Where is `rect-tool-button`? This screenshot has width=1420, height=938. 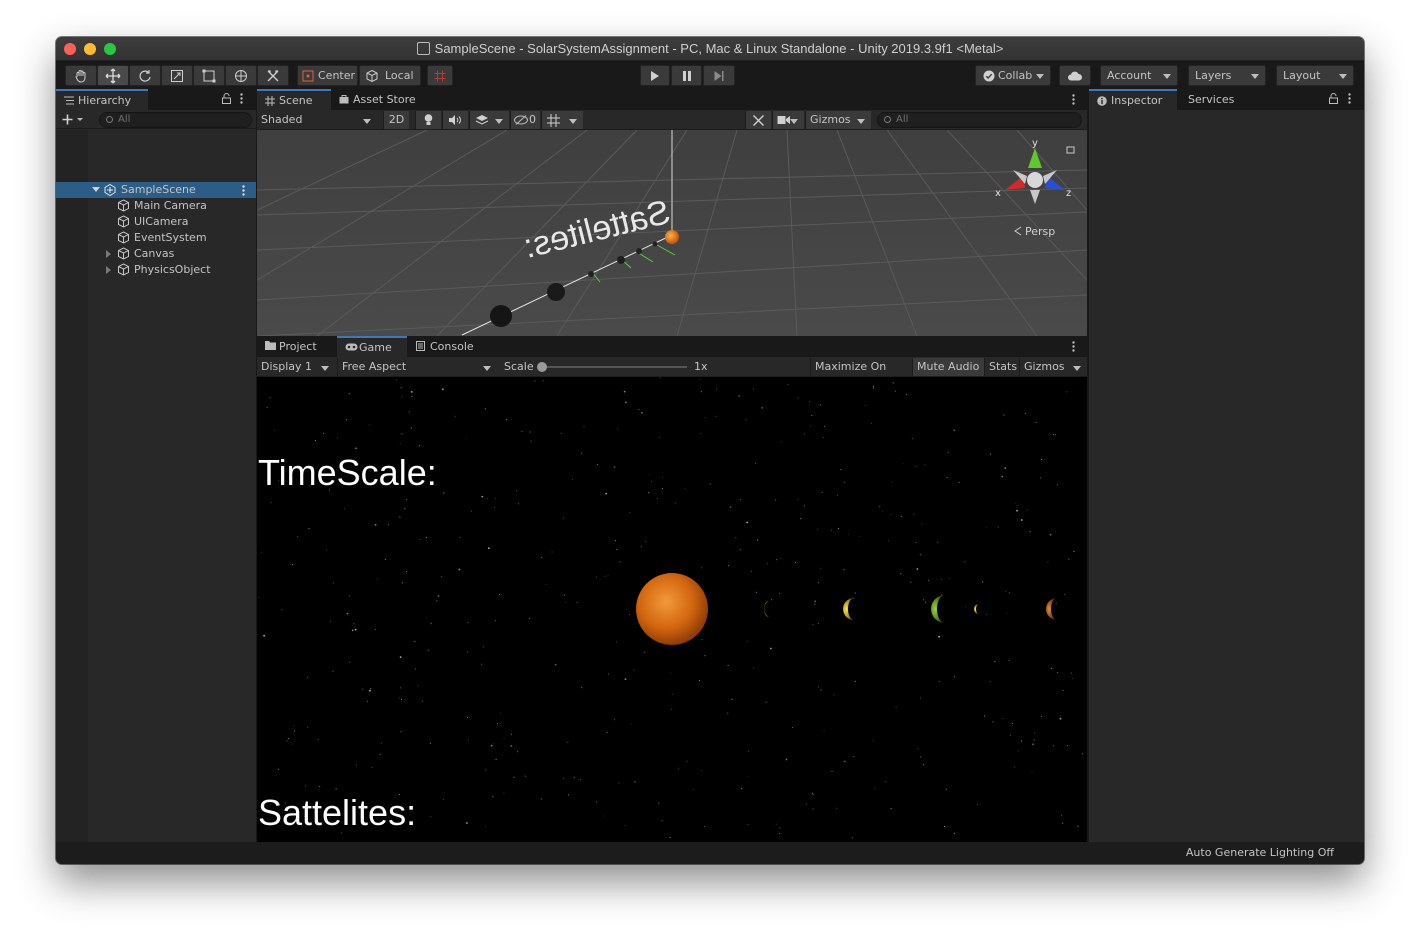
rect-tool-button is located at coordinates (209, 75).